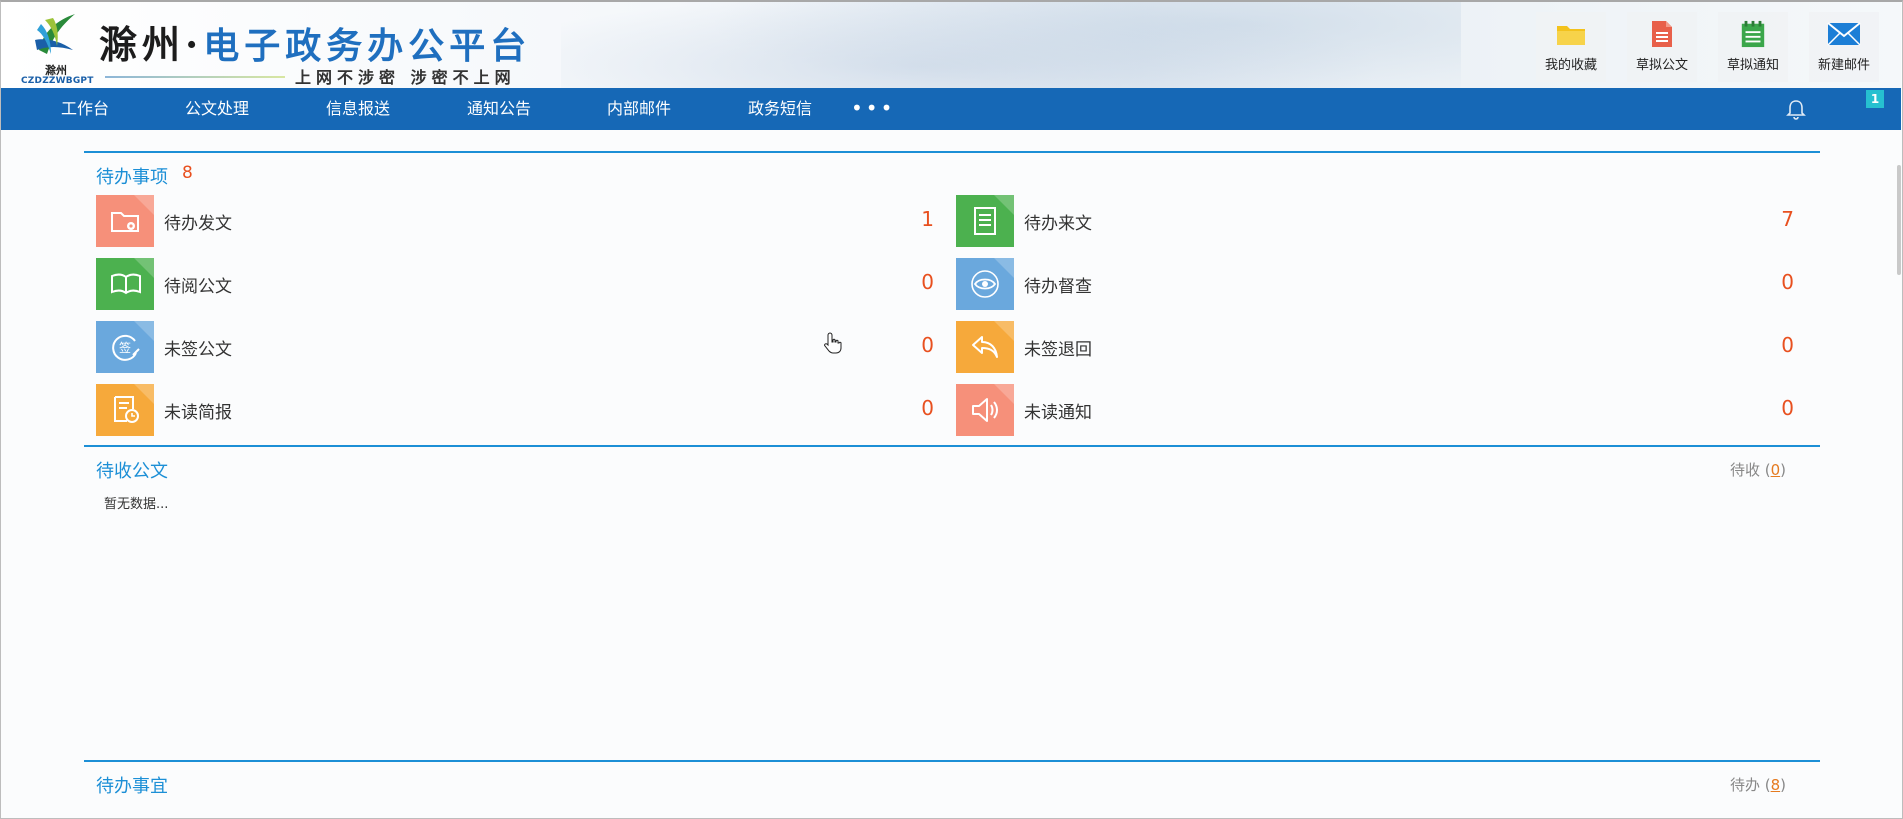 This screenshot has width=1903, height=819. What do you see at coordinates (1571, 35) in the screenshot?
I see `folder-icon` at bounding box center [1571, 35].